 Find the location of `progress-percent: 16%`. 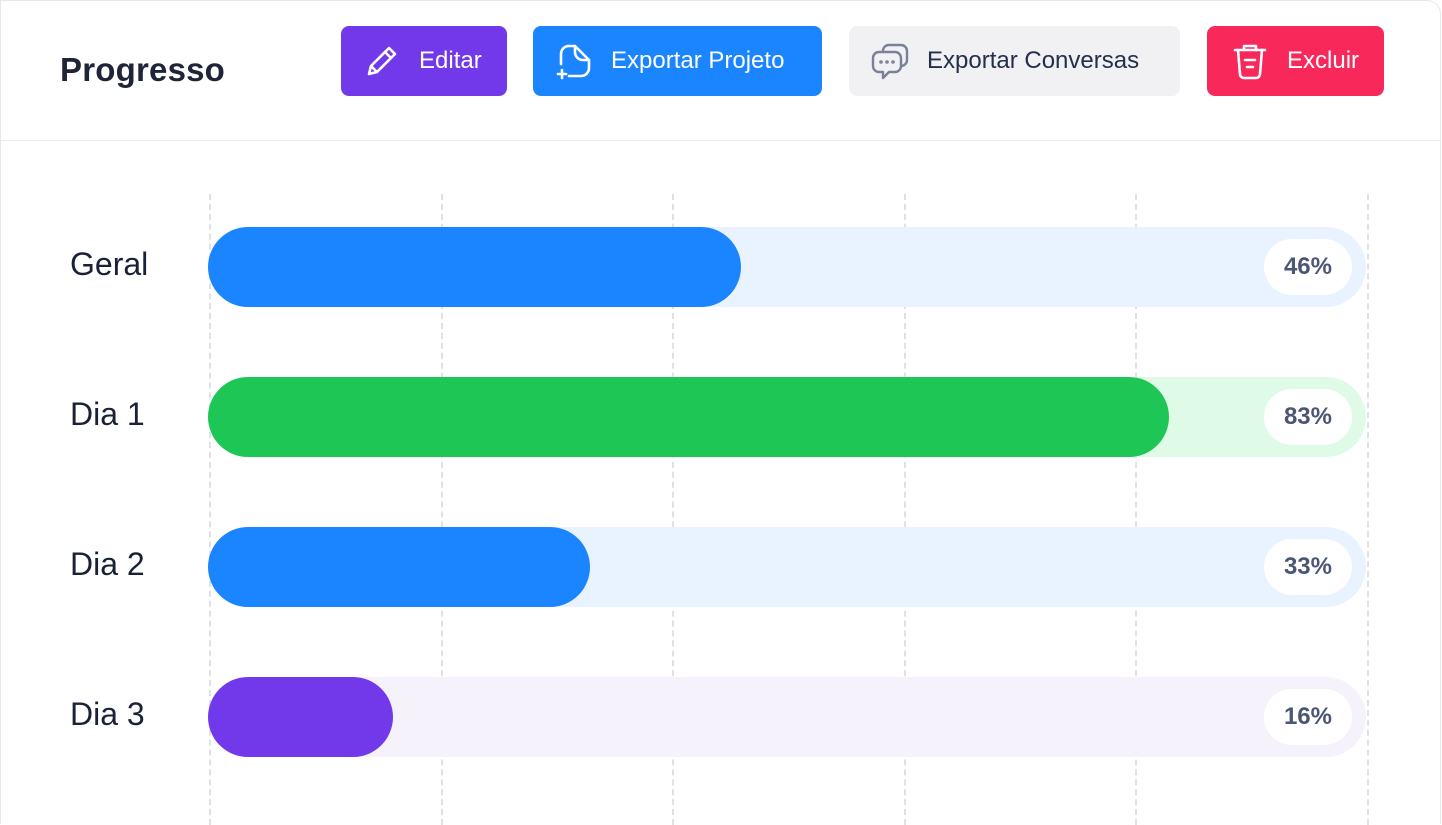

progress-percent: 16% is located at coordinates (1307, 717).